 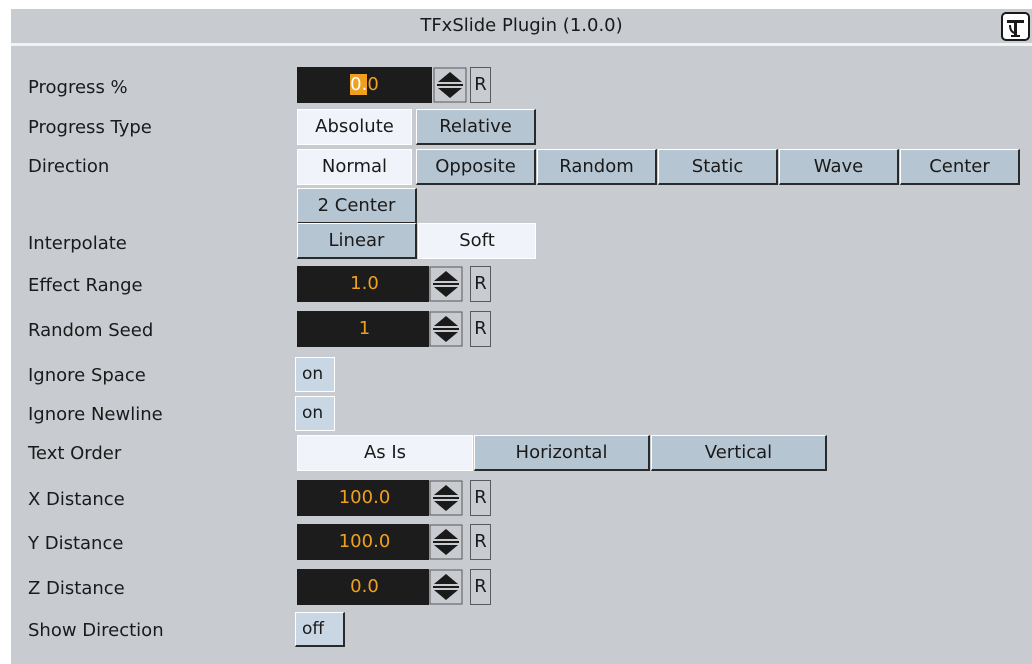 What do you see at coordinates (373, 84) in the screenshot?
I see `progress-value-rest: 0` at bounding box center [373, 84].